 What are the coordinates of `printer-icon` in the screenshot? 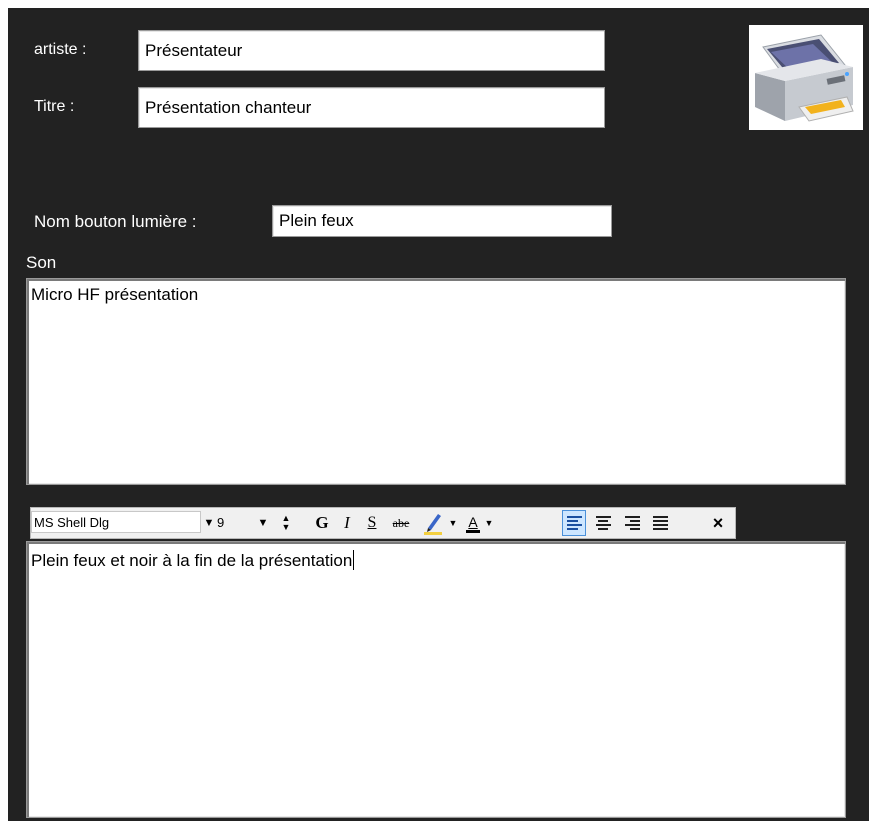 It's located at (804, 78).